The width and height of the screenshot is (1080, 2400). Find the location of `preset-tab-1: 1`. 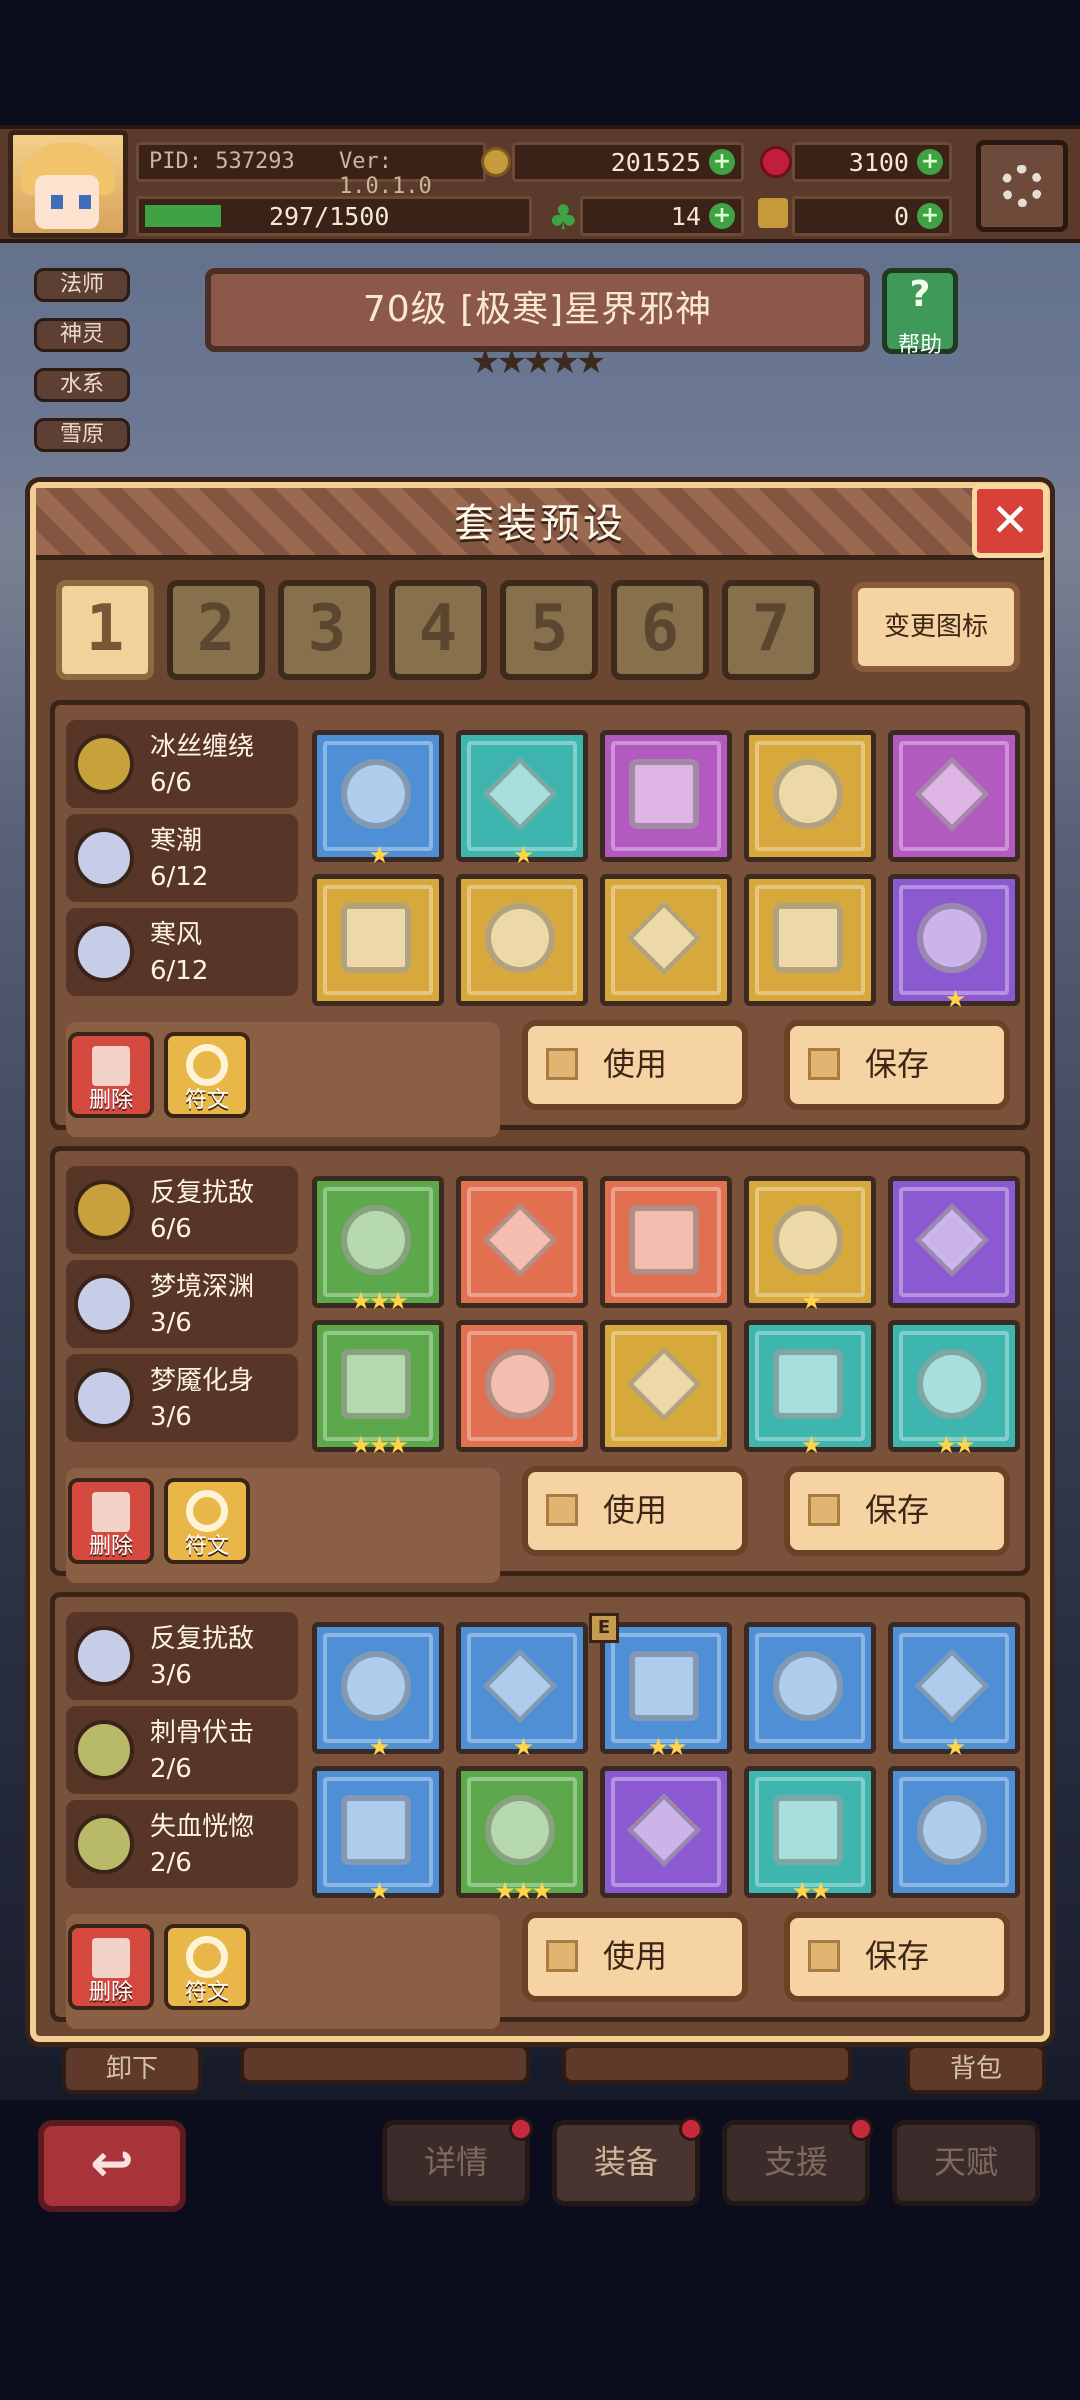

preset-tab-1: 1 is located at coordinates (105, 630).